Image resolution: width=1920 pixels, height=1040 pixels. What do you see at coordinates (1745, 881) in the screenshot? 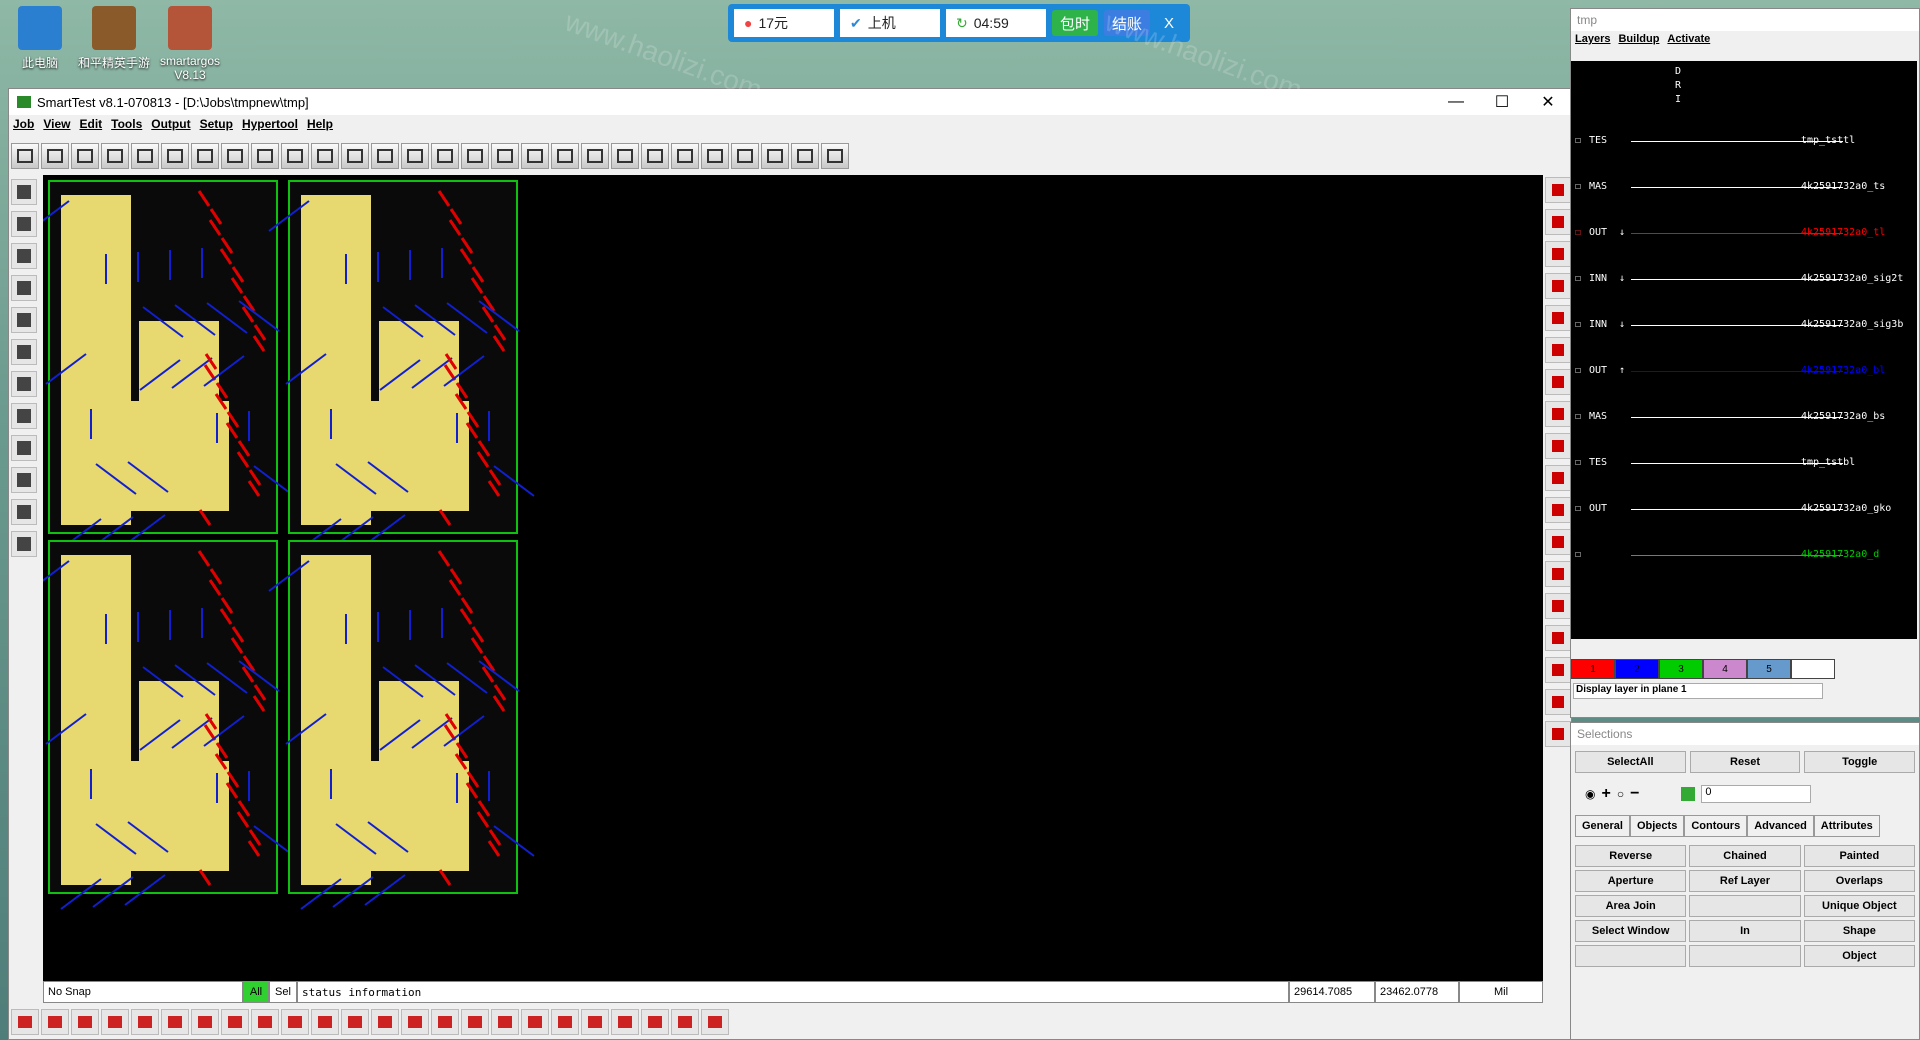
I see `selection-option: Ref Layer` at bounding box center [1745, 881].